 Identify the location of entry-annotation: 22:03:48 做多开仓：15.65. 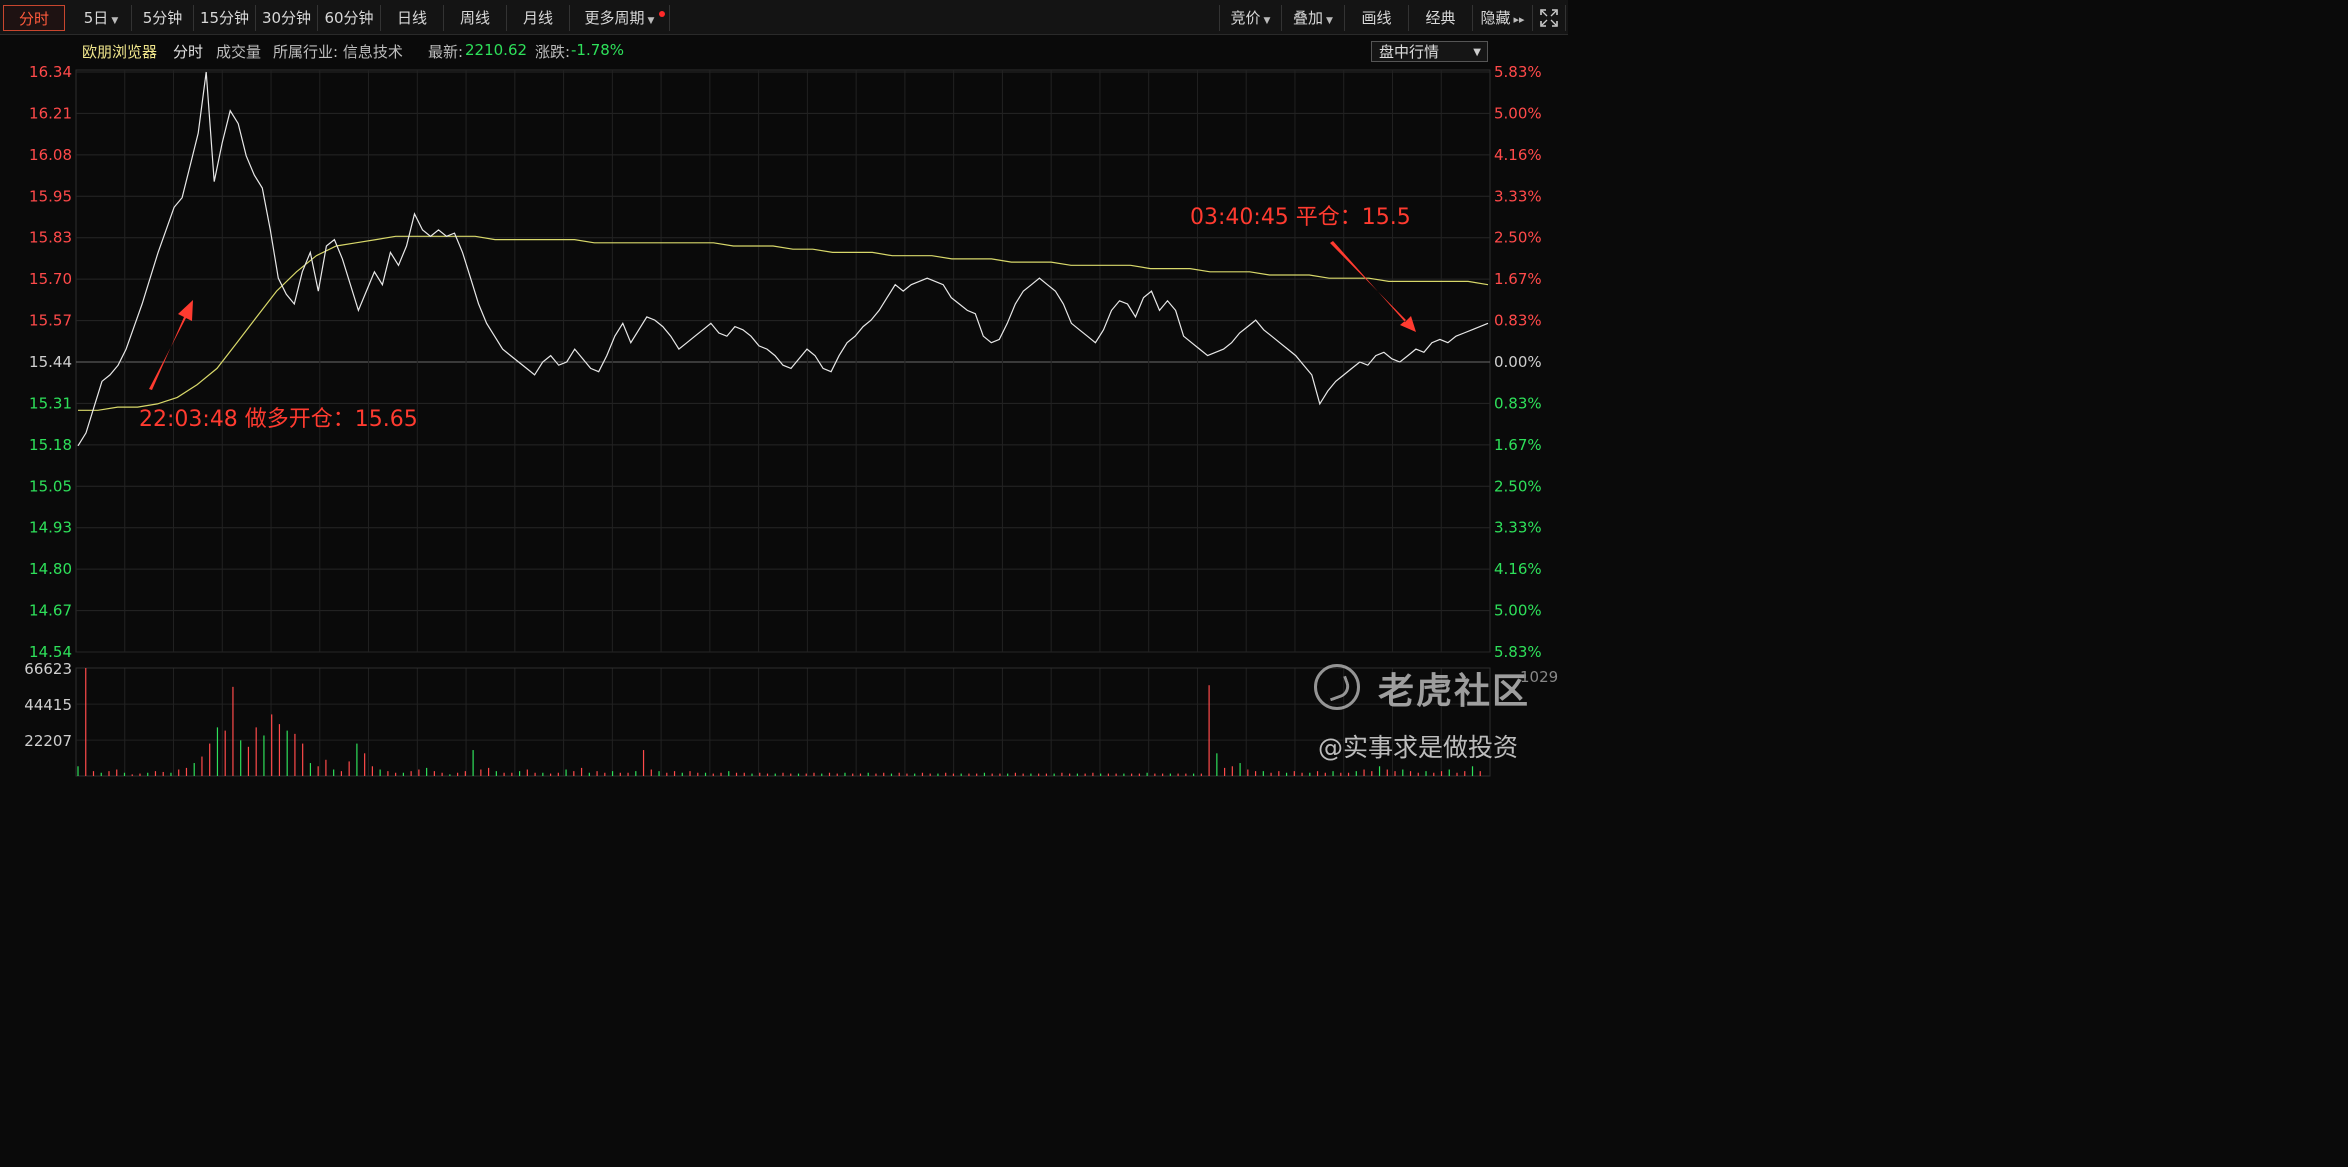
(278, 419).